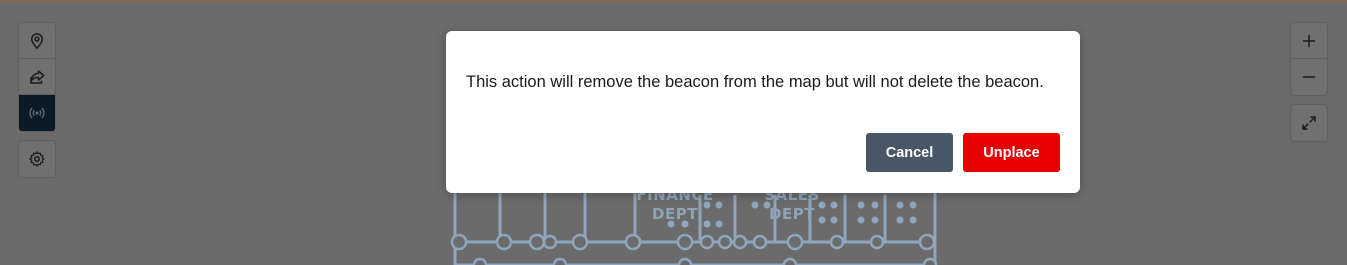 The image size is (1347, 265). I want to click on place-location-button, so click(37, 41).